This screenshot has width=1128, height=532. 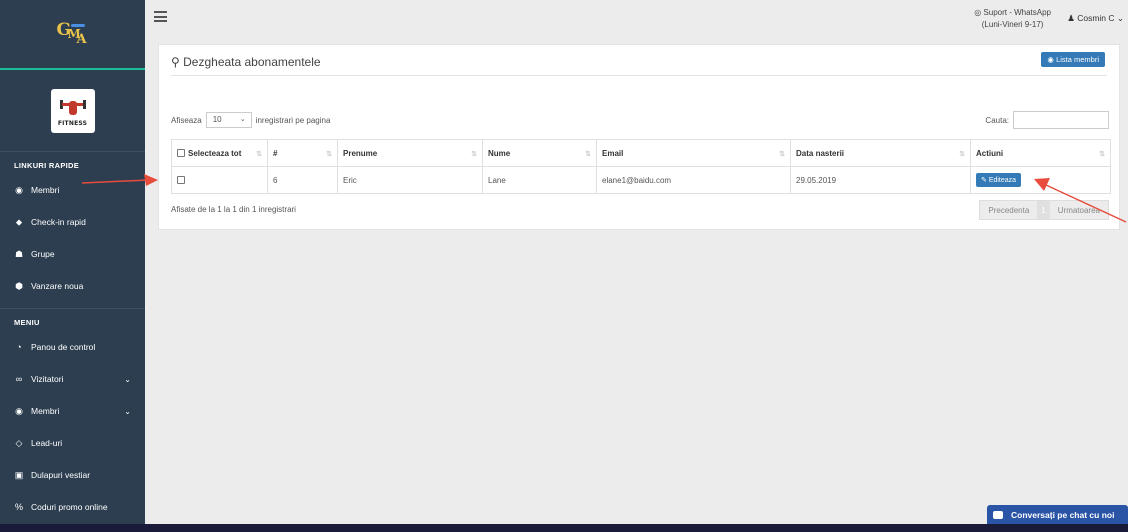 What do you see at coordinates (57, 286) in the screenshot?
I see `sidebar-item-label: Vanzare noua` at bounding box center [57, 286].